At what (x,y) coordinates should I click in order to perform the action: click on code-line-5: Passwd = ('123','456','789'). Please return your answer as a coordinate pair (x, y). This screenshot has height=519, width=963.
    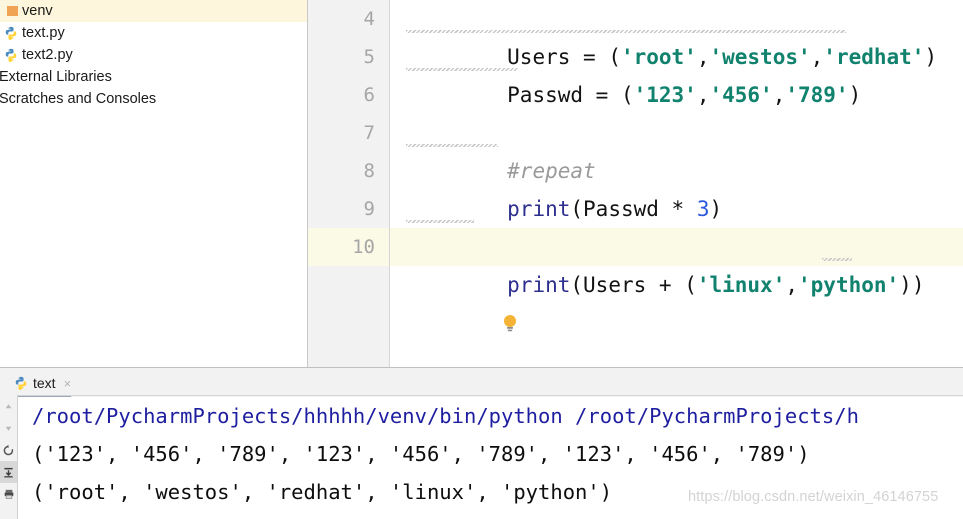
    Looking at the image, I should click on (676, 72).